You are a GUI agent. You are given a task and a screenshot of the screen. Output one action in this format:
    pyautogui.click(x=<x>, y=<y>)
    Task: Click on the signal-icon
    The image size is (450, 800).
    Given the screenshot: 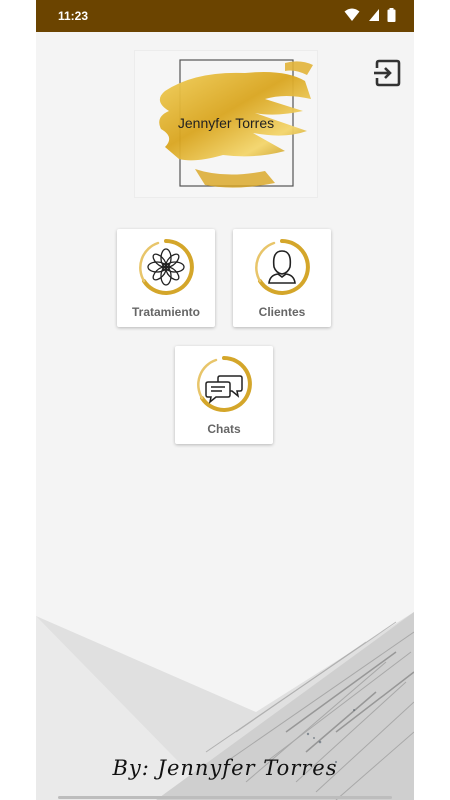 What is the action you would take?
    pyautogui.click(x=373, y=15)
    